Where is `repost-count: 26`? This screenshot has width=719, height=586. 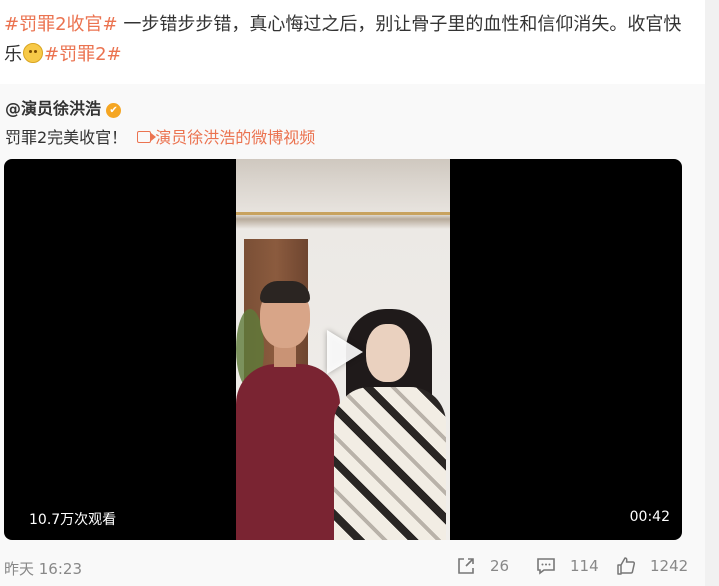
repost-count: 26 is located at coordinates (500, 566).